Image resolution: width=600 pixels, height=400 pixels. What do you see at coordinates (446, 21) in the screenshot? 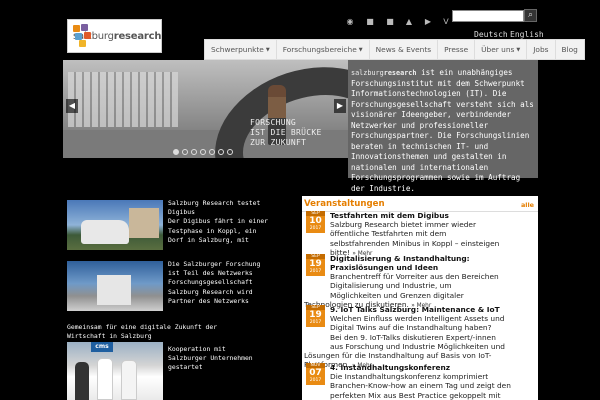
I see `vimeo-icon: ᐯ` at bounding box center [446, 21].